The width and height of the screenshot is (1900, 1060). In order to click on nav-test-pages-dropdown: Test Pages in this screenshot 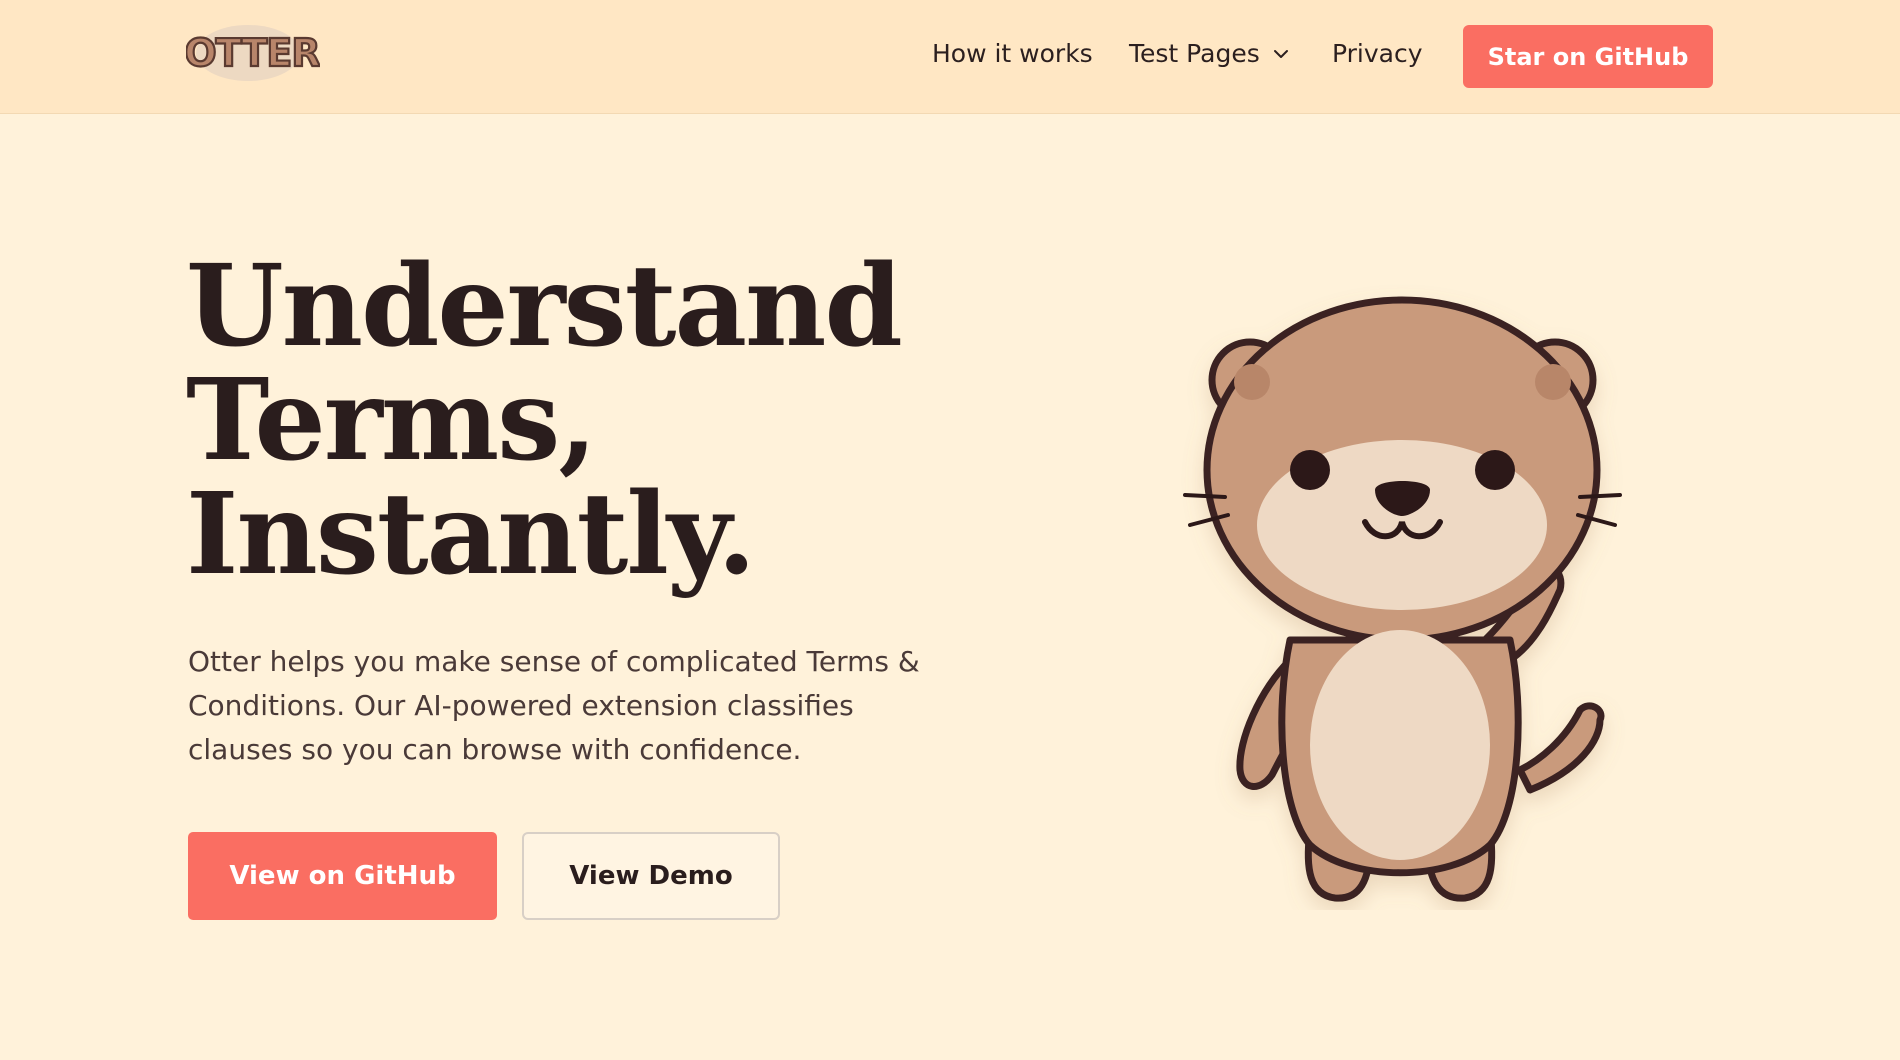, I will do `click(1209, 53)`.